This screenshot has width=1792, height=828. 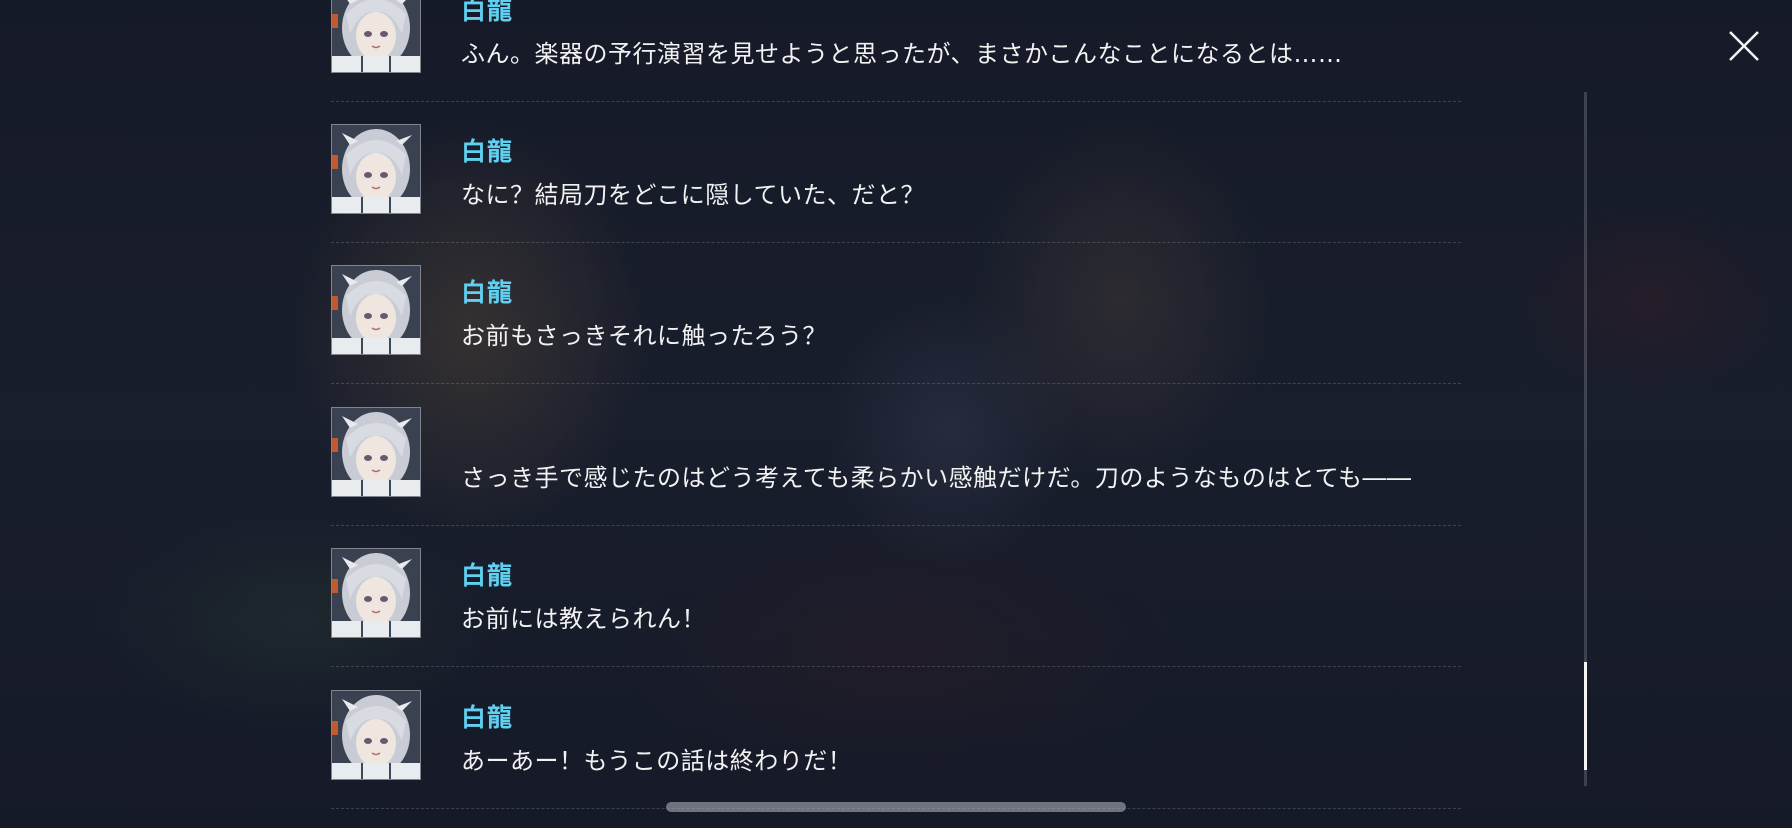 I want to click on close-icon, so click(x=1744, y=46).